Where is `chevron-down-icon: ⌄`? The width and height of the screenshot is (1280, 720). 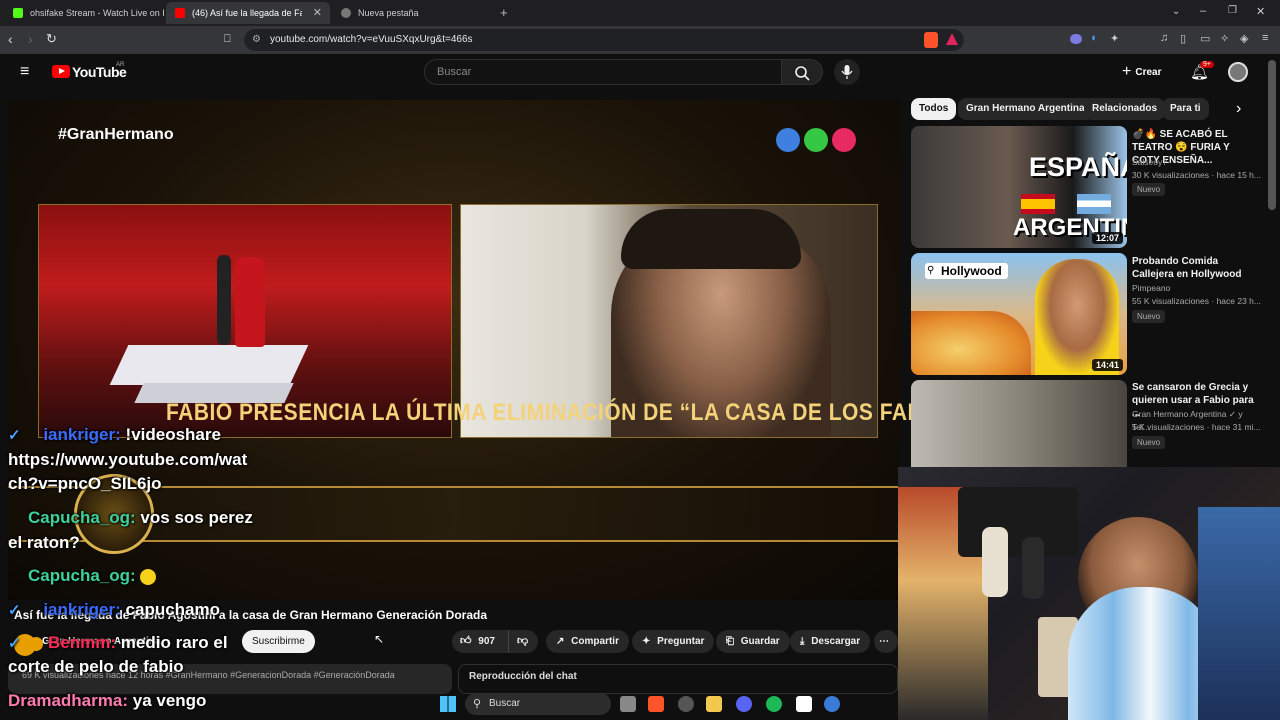 chevron-down-icon: ⌄ is located at coordinates (1176, 11).